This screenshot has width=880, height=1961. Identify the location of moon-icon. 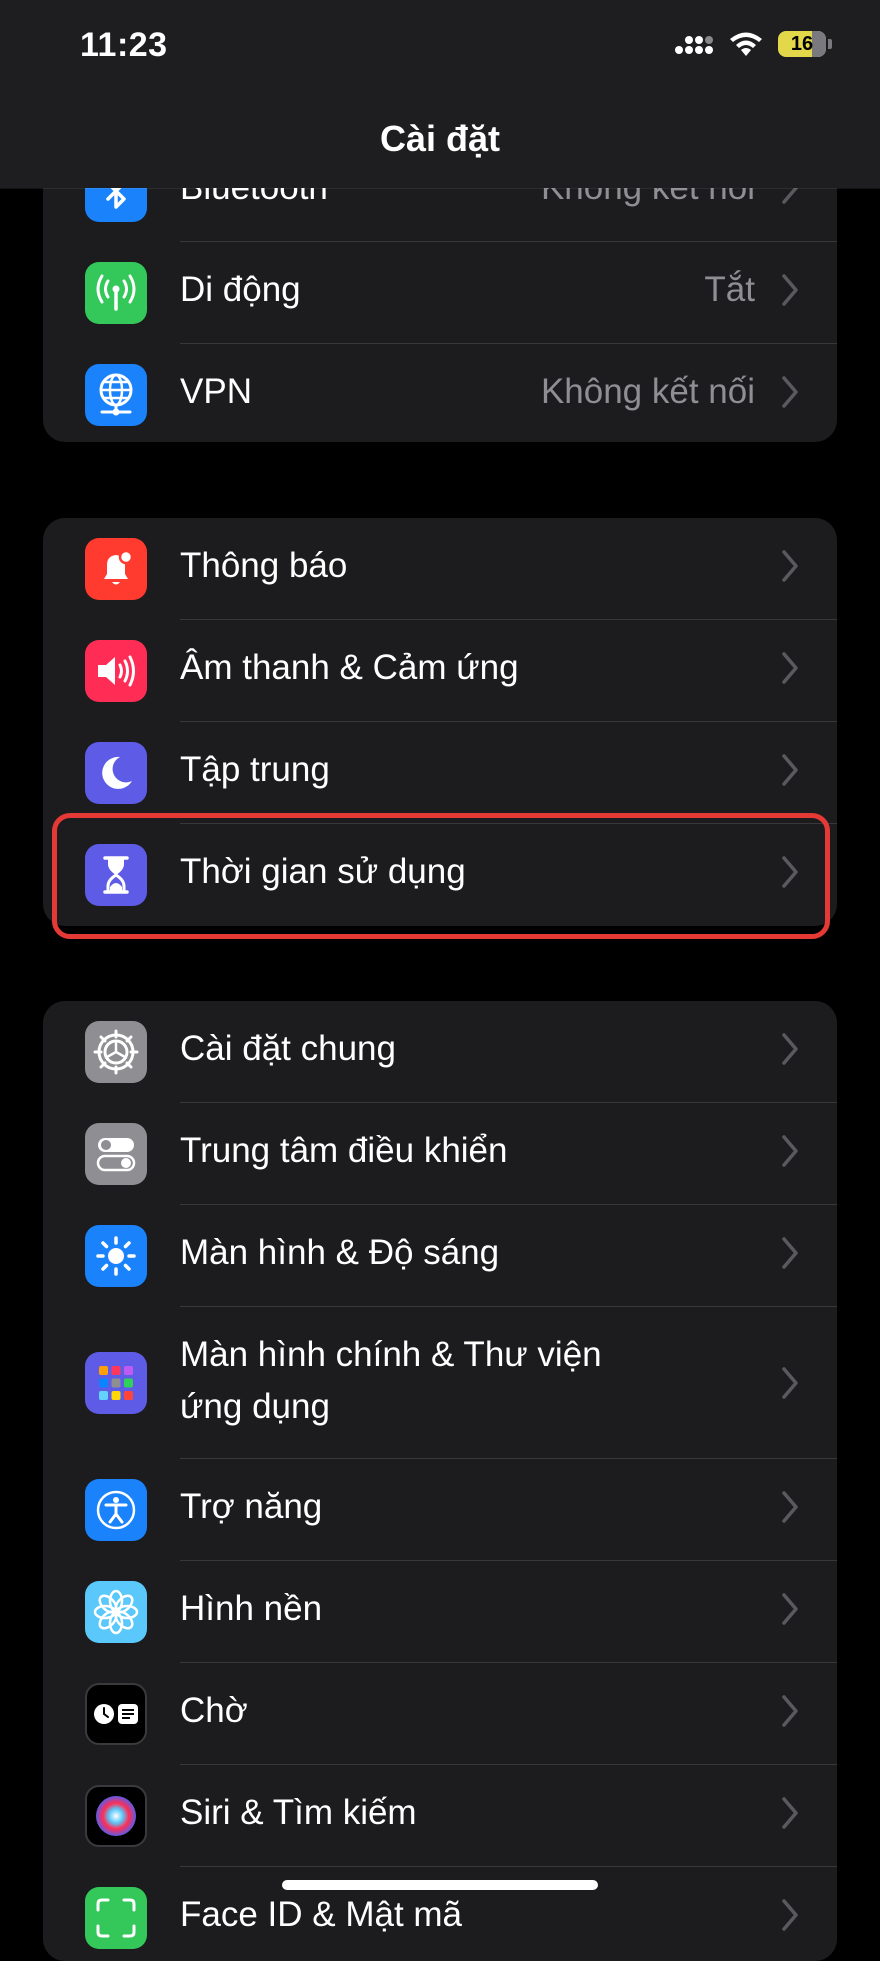
(116, 773).